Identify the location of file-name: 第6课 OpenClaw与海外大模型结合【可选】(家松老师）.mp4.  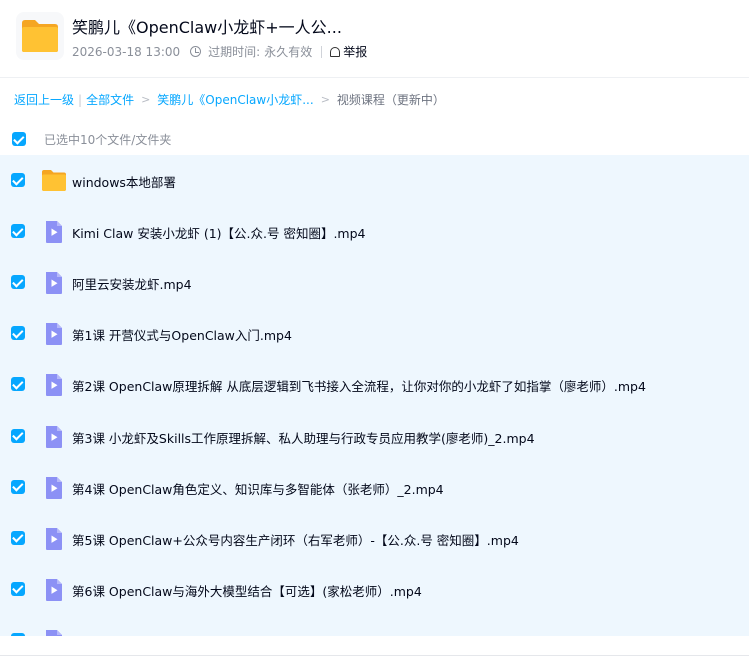
(247, 590).